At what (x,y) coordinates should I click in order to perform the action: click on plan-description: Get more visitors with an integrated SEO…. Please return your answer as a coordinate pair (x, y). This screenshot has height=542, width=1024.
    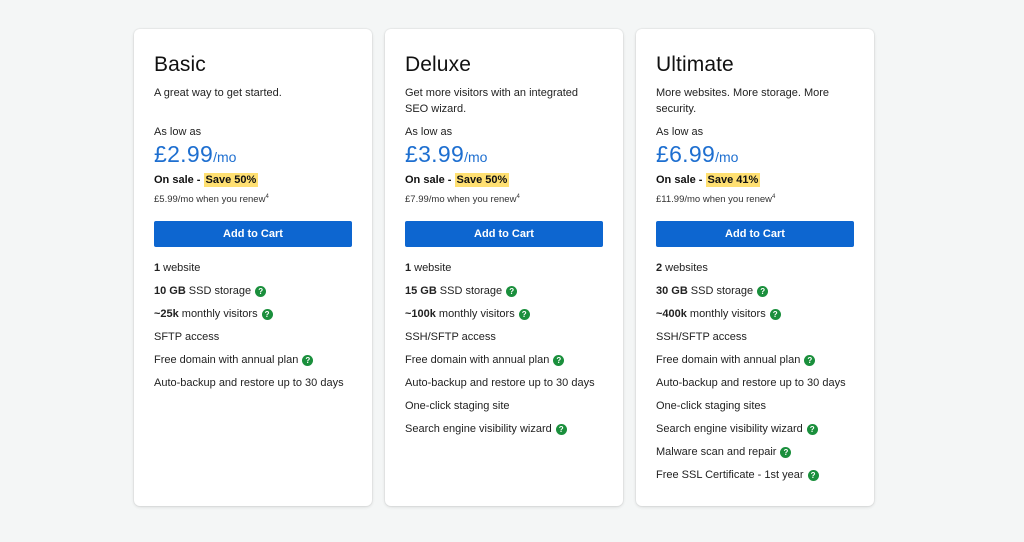
    Looking at the image, I should click on (492, 101).